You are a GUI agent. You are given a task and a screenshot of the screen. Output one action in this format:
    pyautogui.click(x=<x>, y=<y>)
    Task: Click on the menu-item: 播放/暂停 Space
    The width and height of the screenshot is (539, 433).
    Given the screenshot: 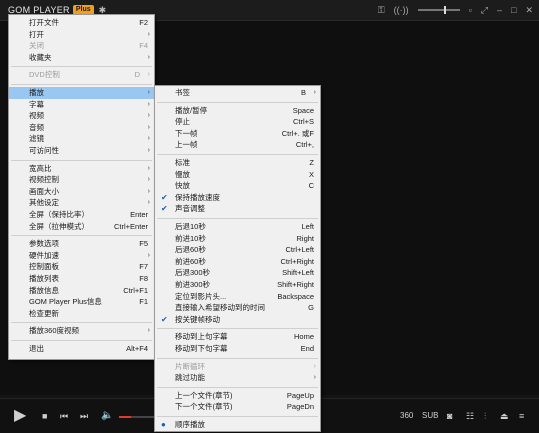 What is the action you would take?
    pyautogui.click(x=237, y=111)
    